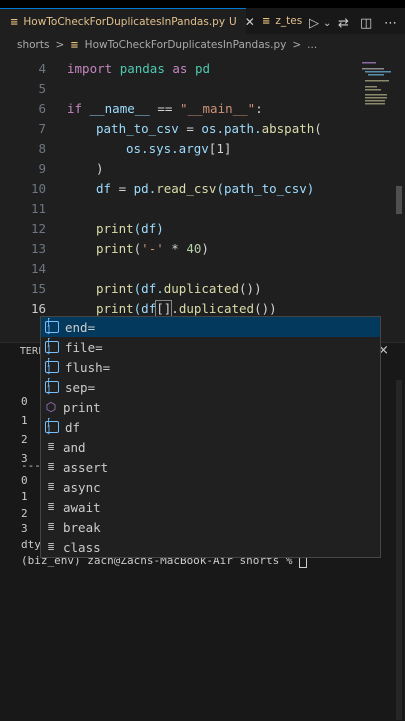  I want to click on tab-label: HowToCheckForDuplicatesInPandas.py, so click(124, 22).